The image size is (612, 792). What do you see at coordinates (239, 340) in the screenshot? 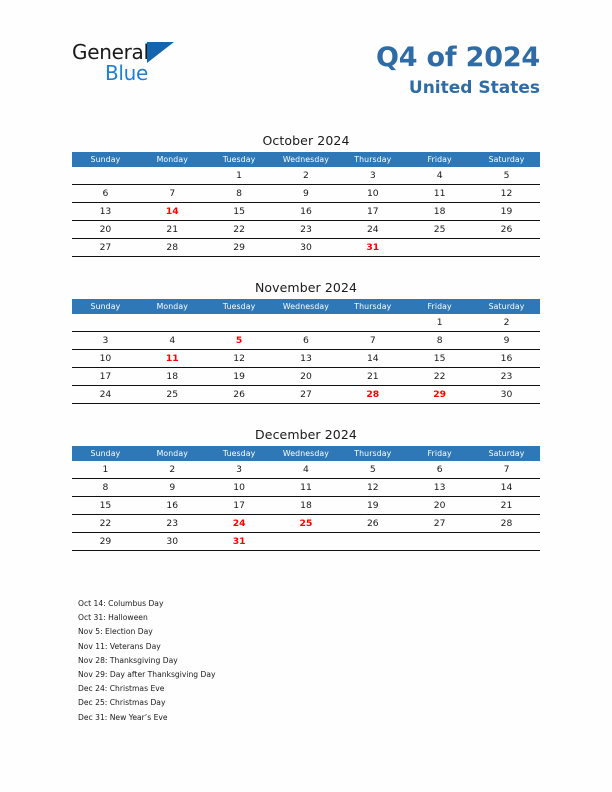
I see `day-cell-holiday: 5` at bounding box center [239, 340].